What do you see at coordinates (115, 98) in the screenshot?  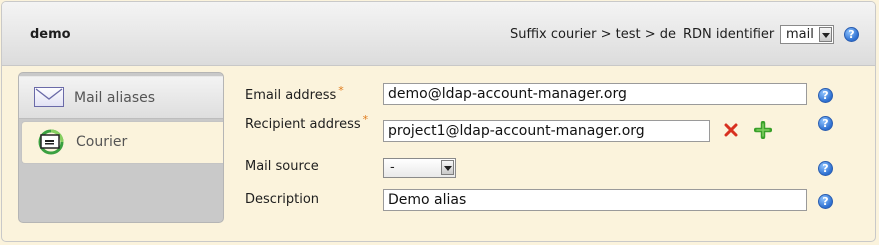 I see `tab-mail-aliases-label: Mail aliases` at bounding box center [115, 98].